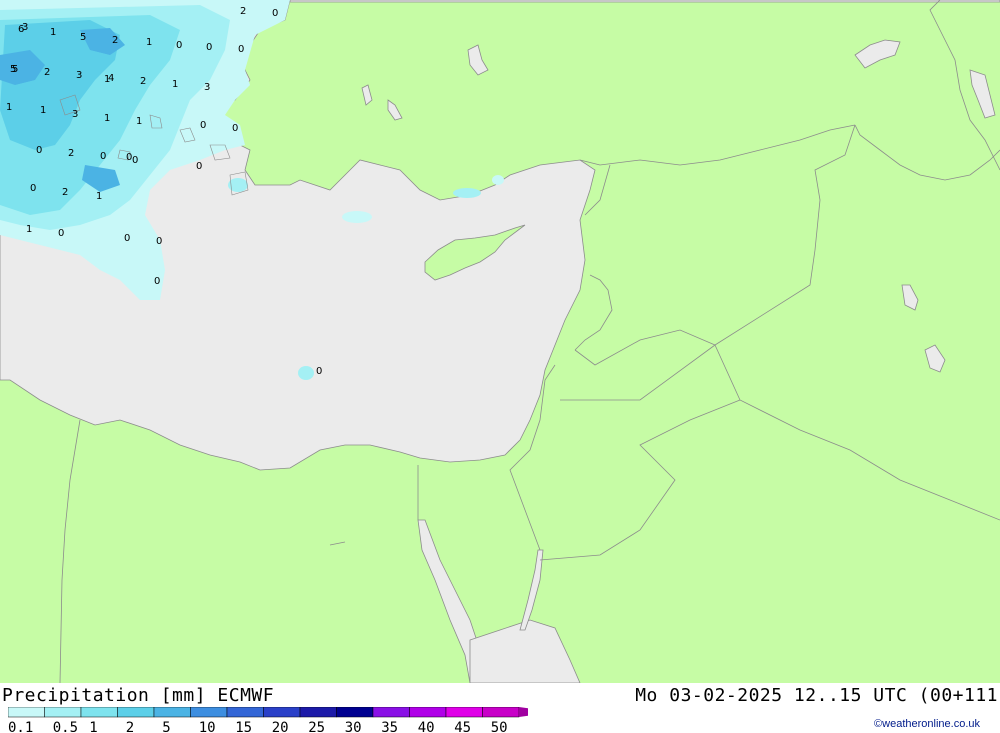 This screenshot has height=733, width=1000. I want to click on legend-tick-label: 50, so click(499, 726).